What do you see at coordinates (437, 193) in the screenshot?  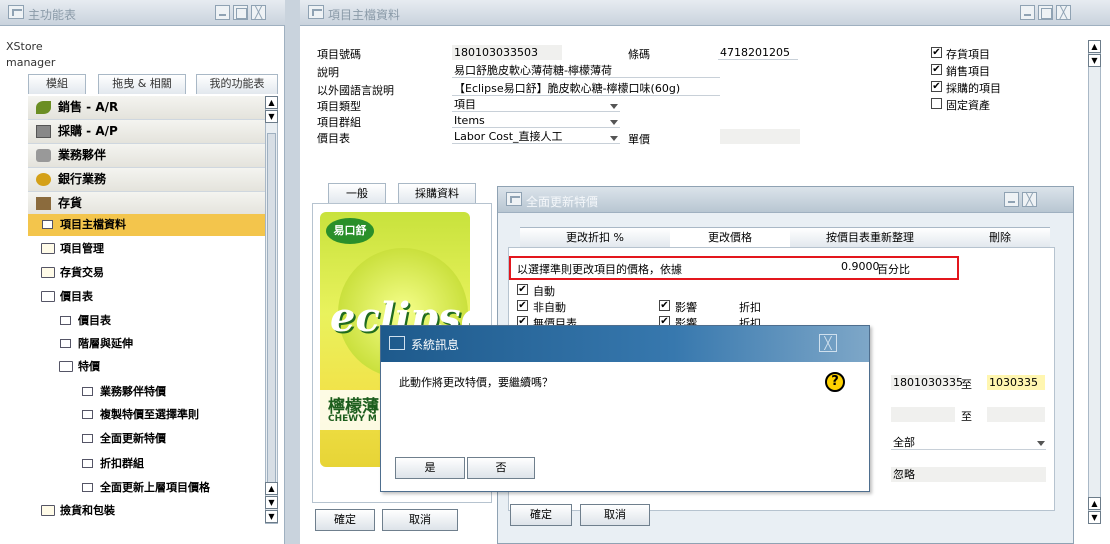 I see `tab-purchasing-data: 採購資料` at bounding box center [437, 193].